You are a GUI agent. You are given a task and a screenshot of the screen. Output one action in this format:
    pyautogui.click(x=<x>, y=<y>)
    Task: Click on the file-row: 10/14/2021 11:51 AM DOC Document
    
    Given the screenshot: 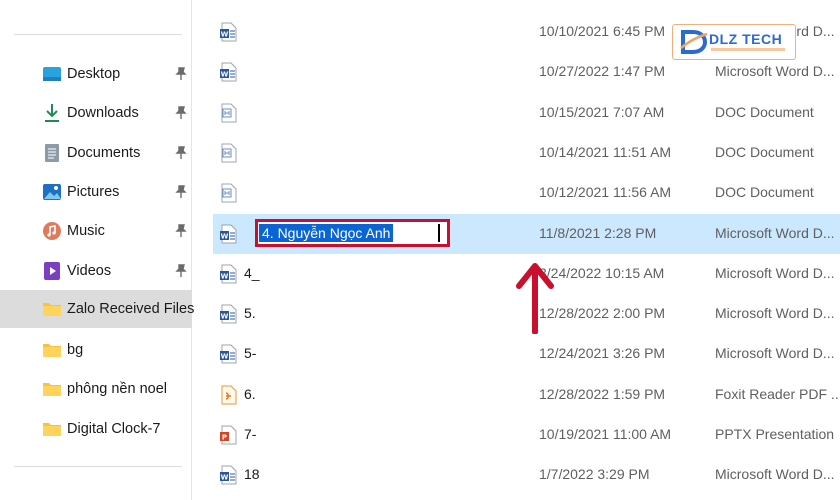 What is the action you would take?
    pyautogui.click(x=526, y=153)
    